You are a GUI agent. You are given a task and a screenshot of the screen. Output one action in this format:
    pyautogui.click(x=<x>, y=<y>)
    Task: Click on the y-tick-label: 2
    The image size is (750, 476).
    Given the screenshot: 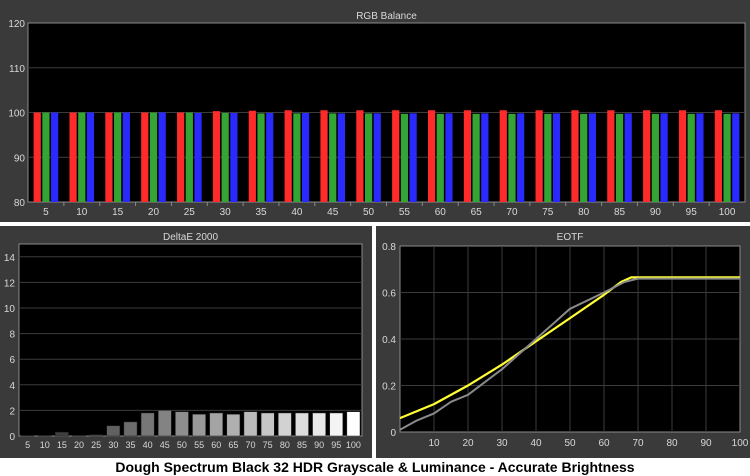 What is the action you would take?
    pyautogui.click(x=12, y=411)
    